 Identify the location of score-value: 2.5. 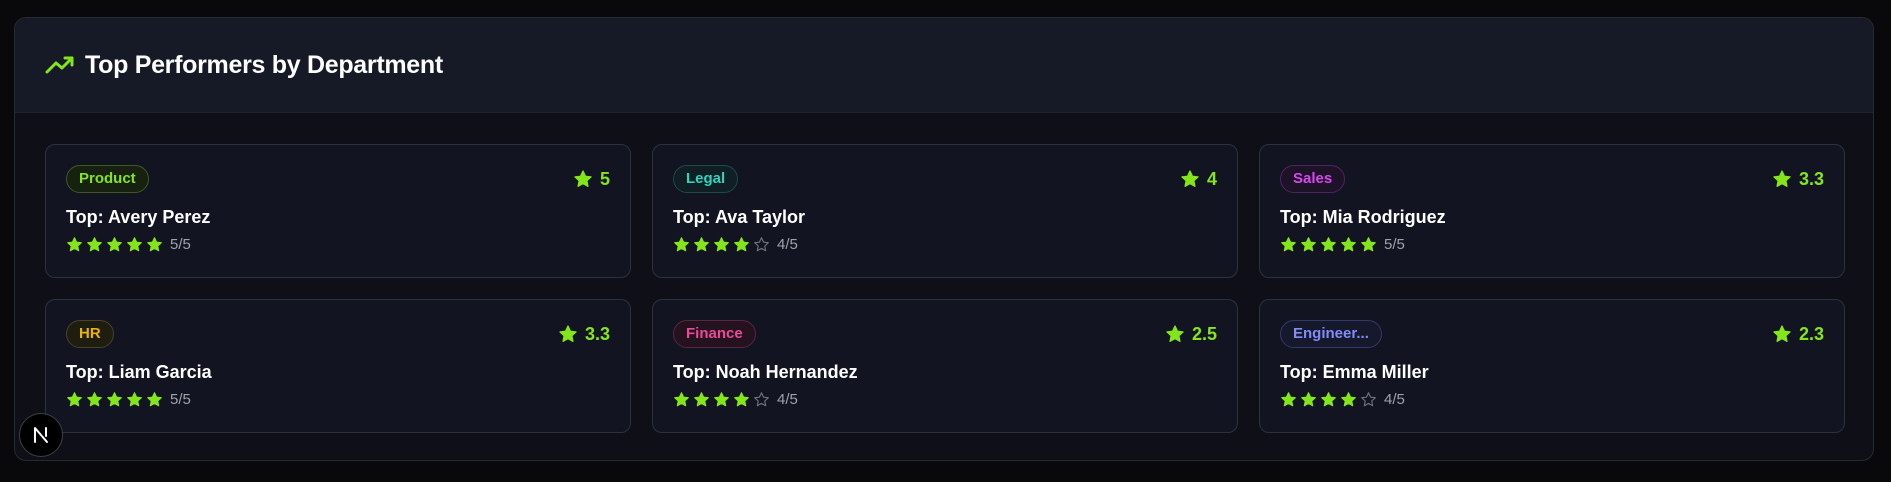
(1204, 333).